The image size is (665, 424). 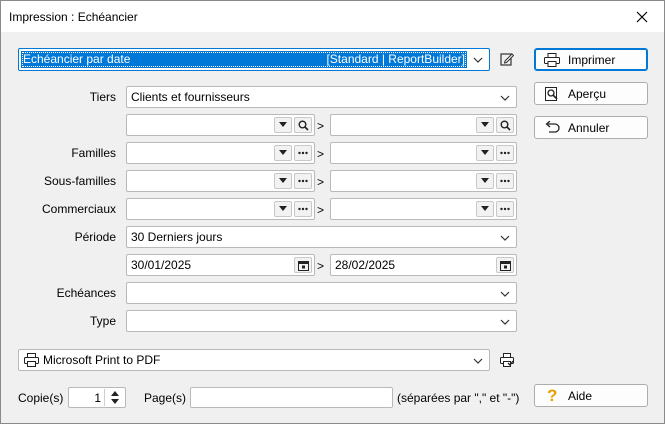 What do you see at coordinates (321, 293) in the screenshot?
I see `echeances-select` at bounding box center [321, 293].